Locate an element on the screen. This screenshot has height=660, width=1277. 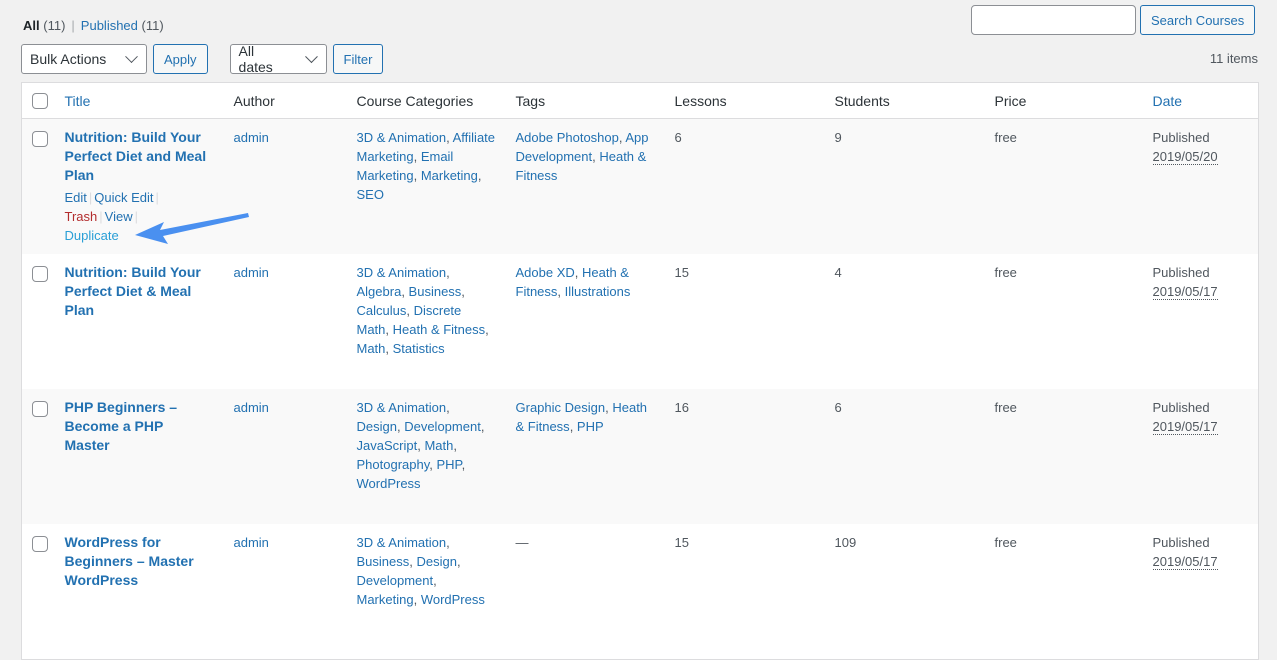
column-date: Date is located at coordinates (1200, 100).